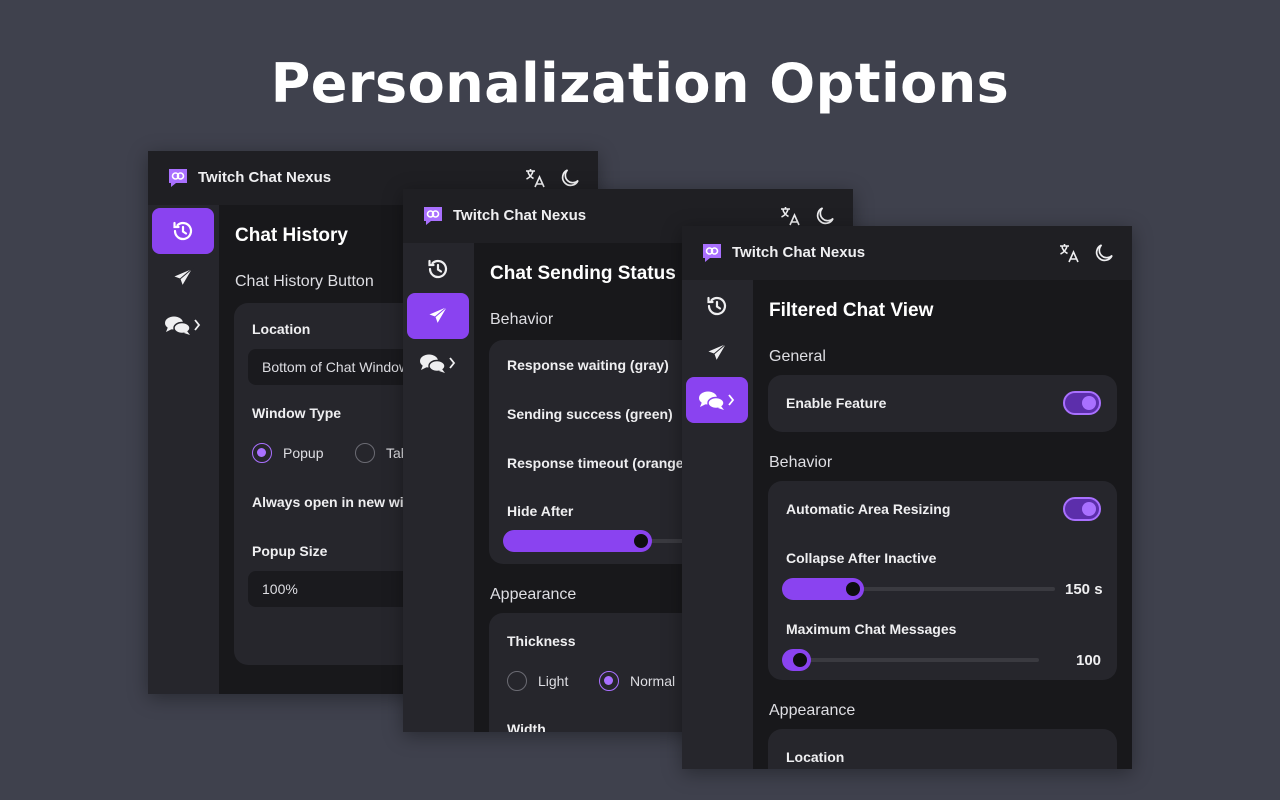  What do you see at coordinates (942, 403) in the screenshot?
I see `general-card: Enable Feature` at bounding box center [942, 403].